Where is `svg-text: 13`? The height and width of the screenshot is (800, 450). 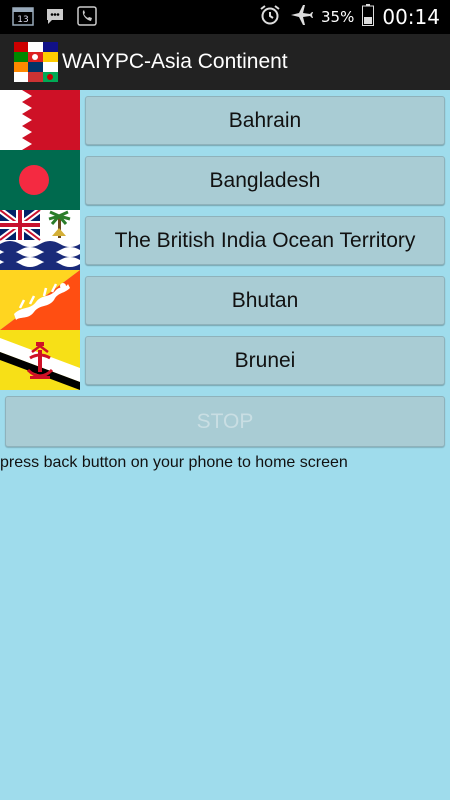 svg-text: 13 is located at coordinates (22, 20).